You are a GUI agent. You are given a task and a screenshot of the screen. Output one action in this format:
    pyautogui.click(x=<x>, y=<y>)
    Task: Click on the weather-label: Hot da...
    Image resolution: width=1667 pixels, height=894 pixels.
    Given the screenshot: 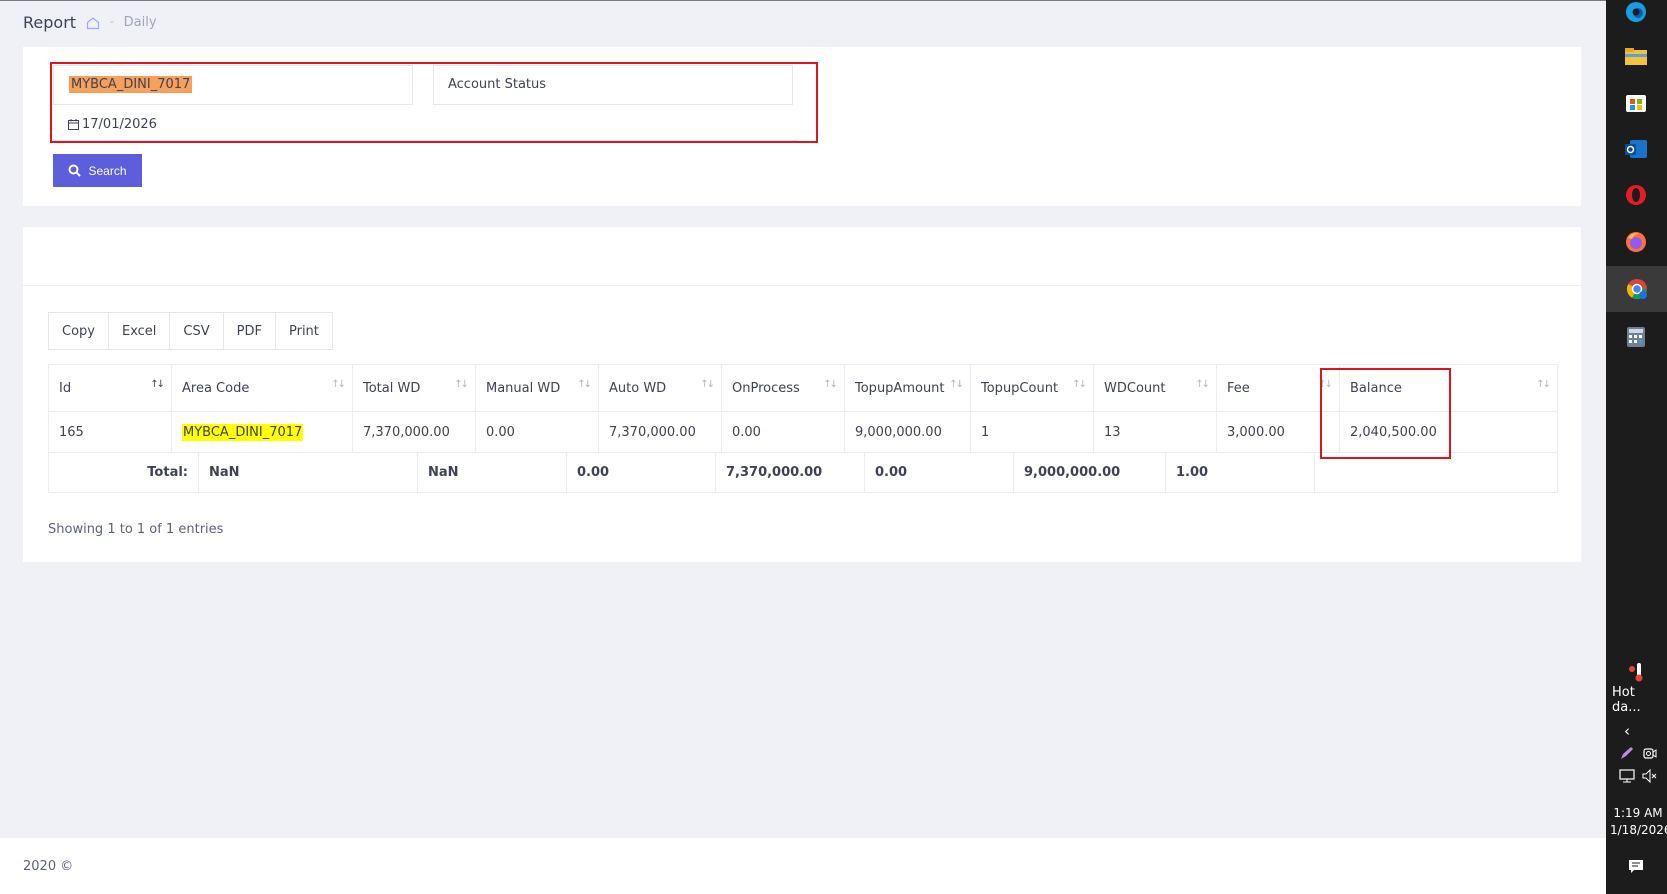 What is the action you would take?
    pyautogui.click(x=1639, y=700)
    